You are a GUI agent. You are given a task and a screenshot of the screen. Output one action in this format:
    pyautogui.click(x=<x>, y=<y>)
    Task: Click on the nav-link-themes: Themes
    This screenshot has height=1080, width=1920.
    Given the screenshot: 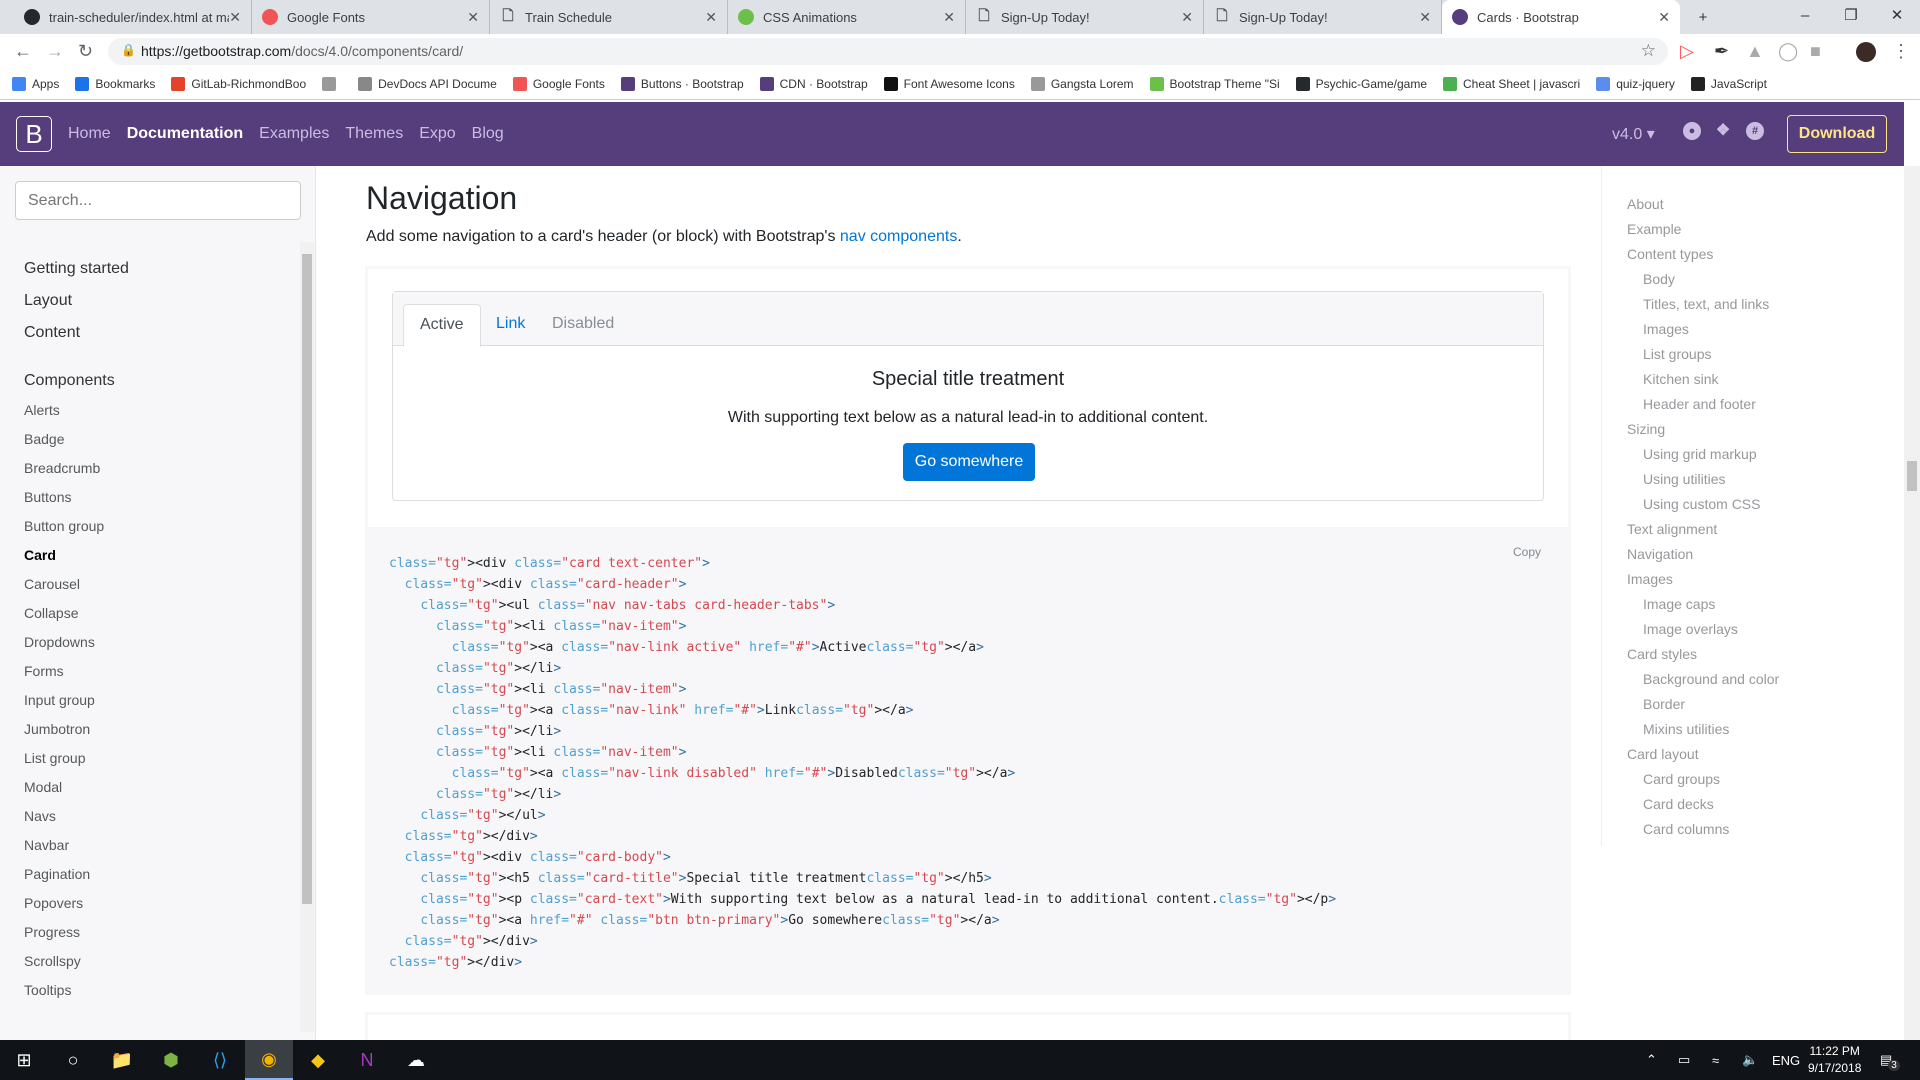 What is the action you would take?
    pyautogui.click(x=374, y=134)
    